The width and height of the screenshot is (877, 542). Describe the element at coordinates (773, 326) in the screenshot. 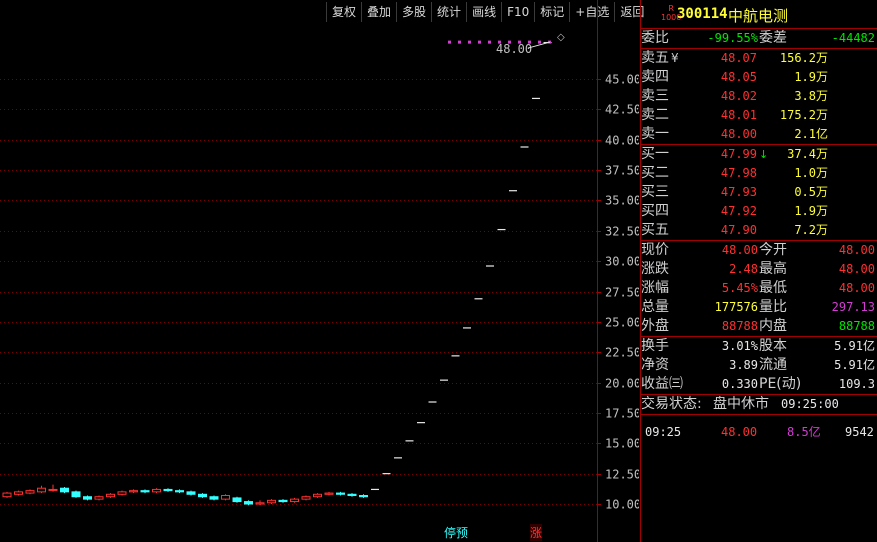

I see `stat-label: 内盘` at that location.